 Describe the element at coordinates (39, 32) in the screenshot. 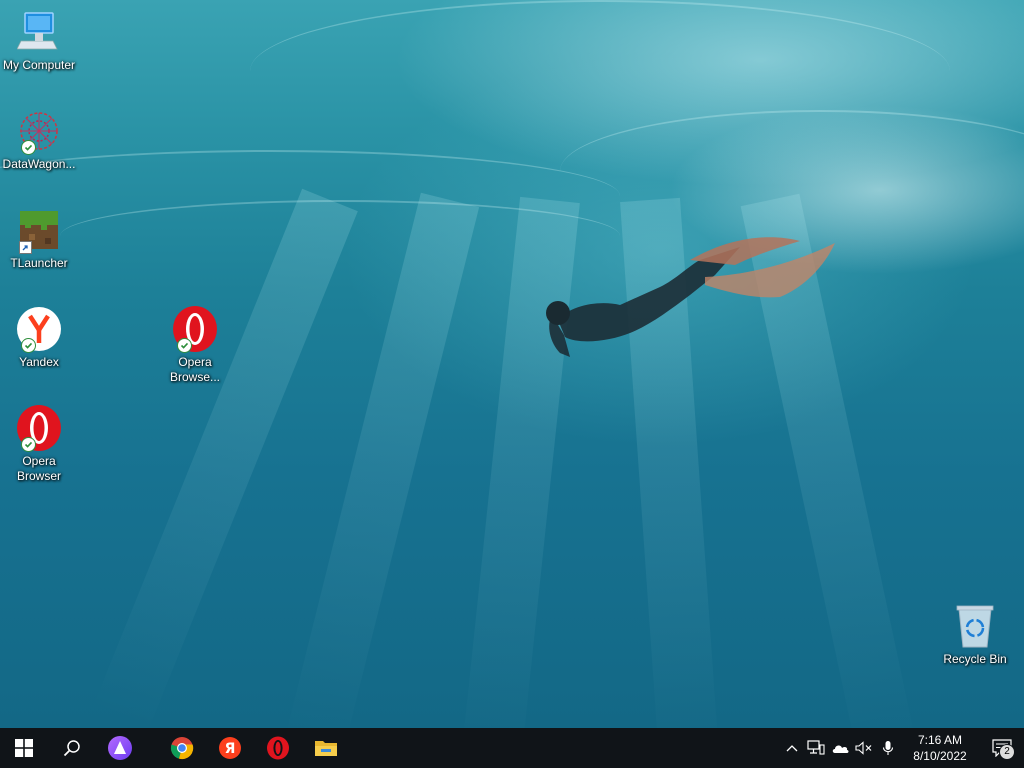

I see `computer-icon` at that location.